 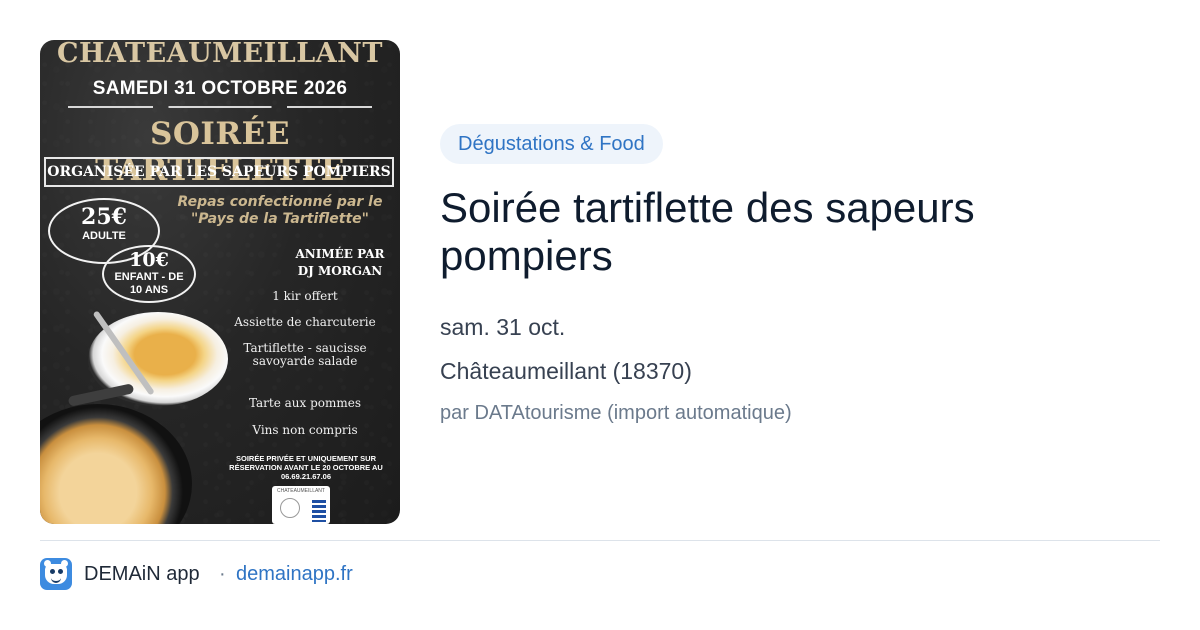 I want to click on poster-organizer: ORGANISÉE PAR LES SAPEURS POMPIERS, so click(x=219, y=172).